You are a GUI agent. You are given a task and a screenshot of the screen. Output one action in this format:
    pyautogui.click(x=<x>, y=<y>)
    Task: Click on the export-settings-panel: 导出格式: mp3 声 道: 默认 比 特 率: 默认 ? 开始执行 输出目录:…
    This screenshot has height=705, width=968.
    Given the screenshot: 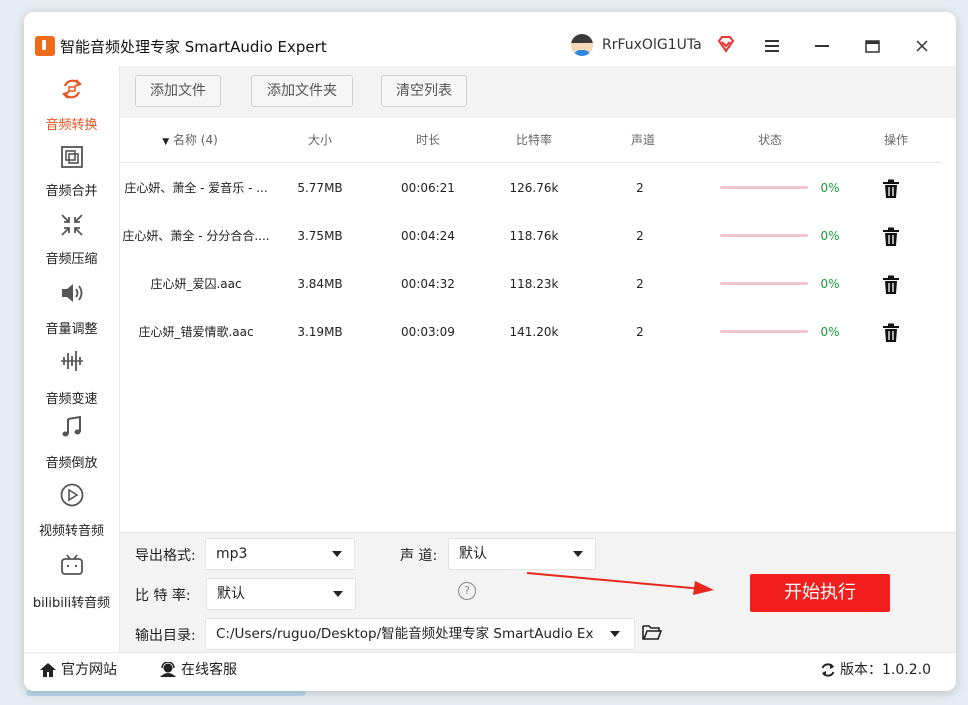 What is the action you would take?
    pyautogui.click(x=538, y=592)
    